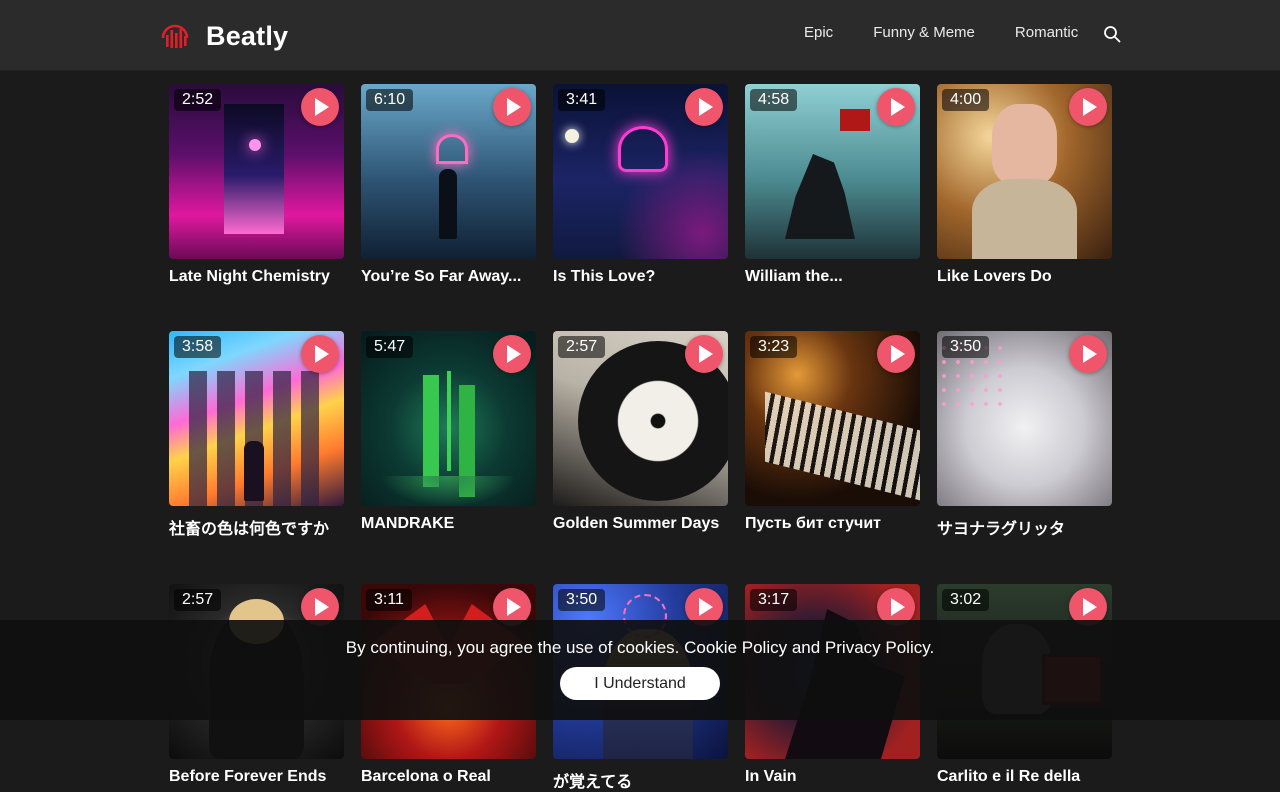  I want to click on track-thumbnail: 3:58, so click(256, 418).